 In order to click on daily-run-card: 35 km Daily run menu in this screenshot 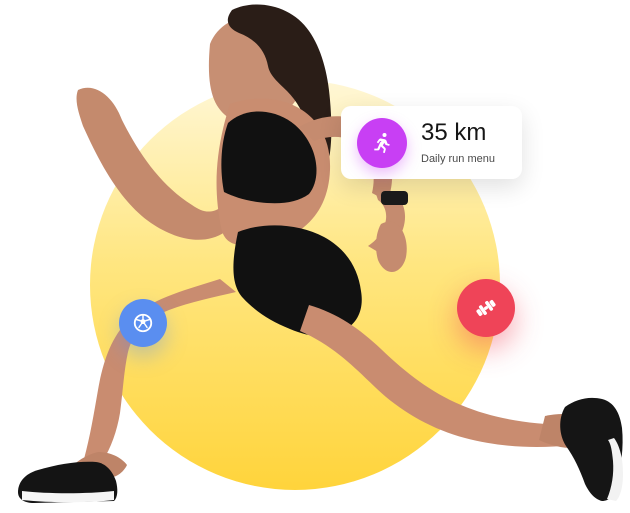, I will do `click(431, 142)`.